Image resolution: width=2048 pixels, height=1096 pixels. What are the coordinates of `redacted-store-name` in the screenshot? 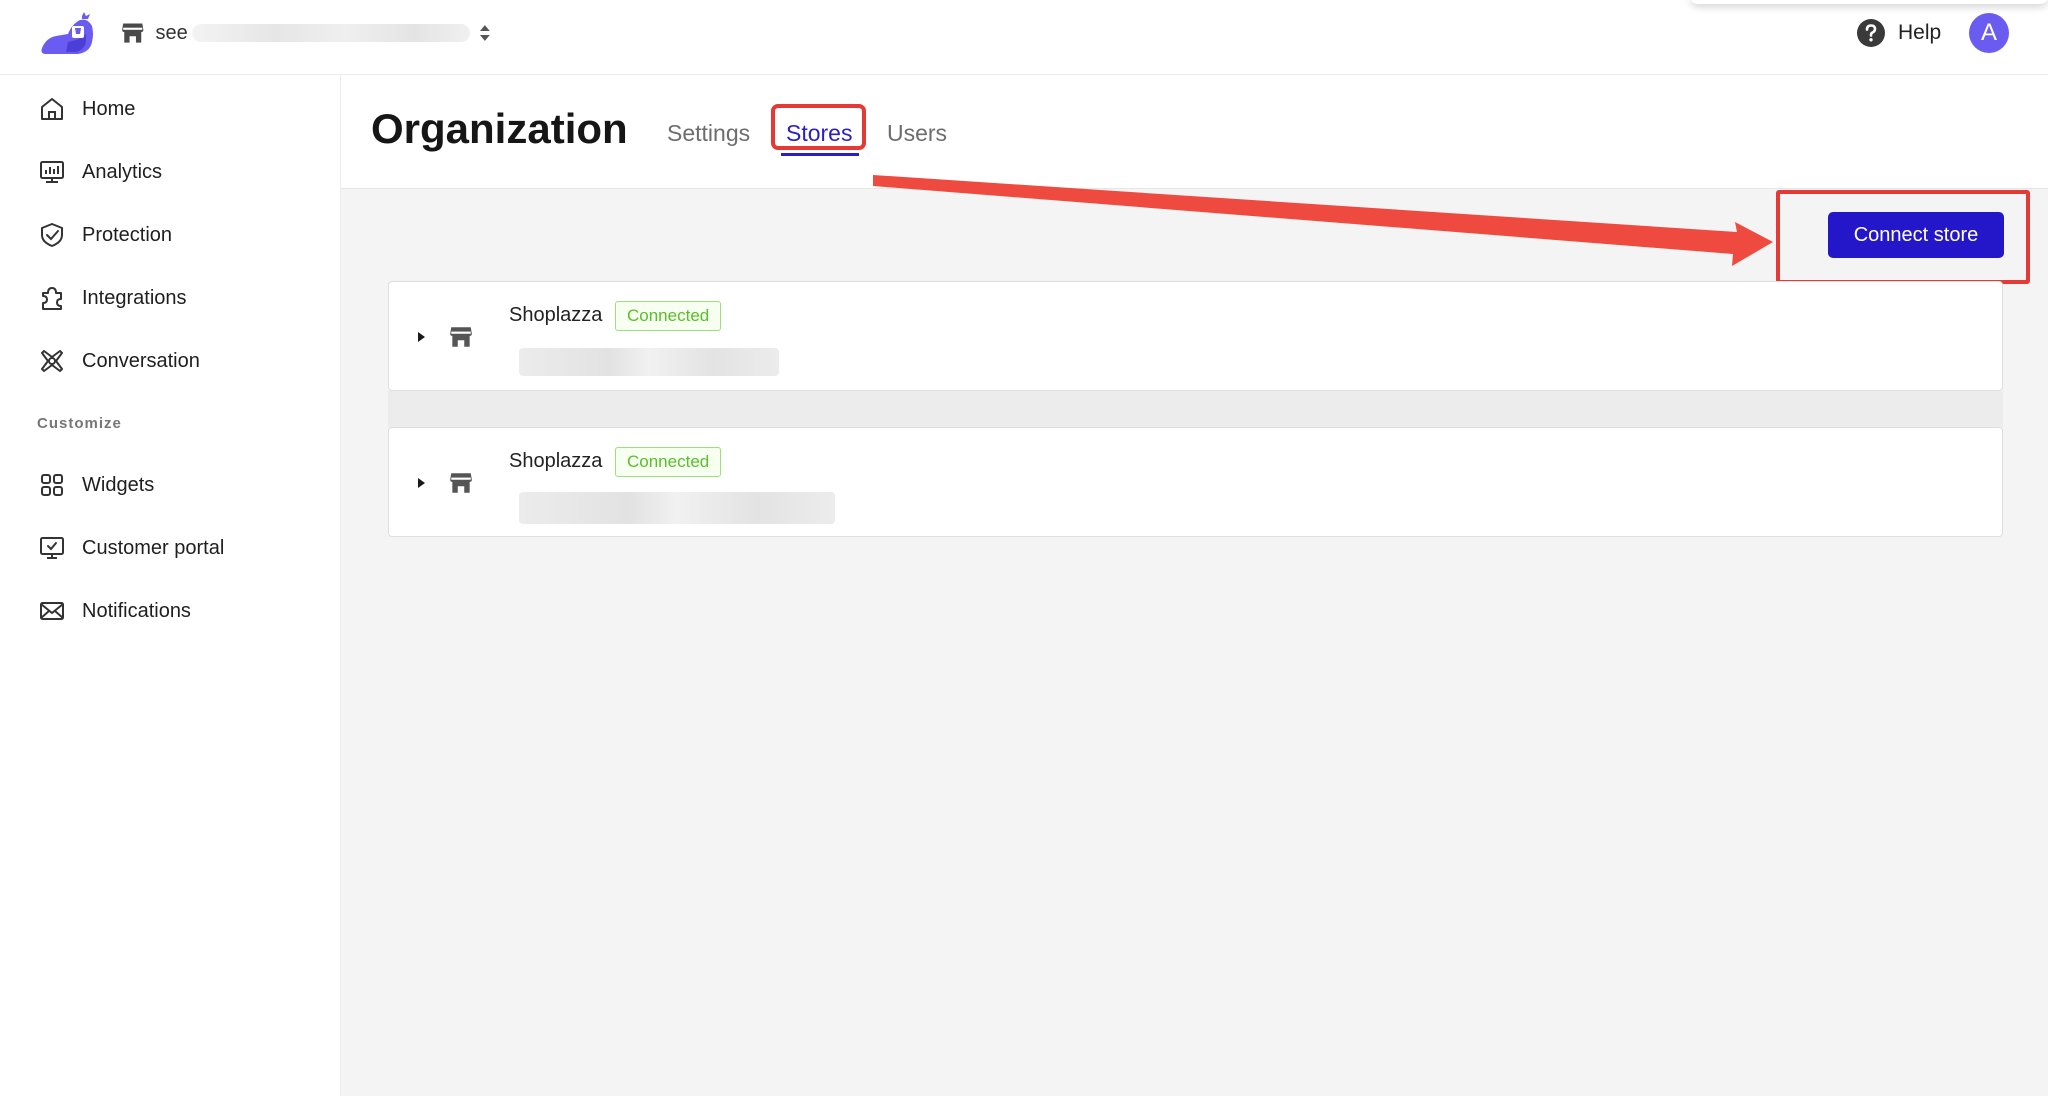 It's located at (331, 33).